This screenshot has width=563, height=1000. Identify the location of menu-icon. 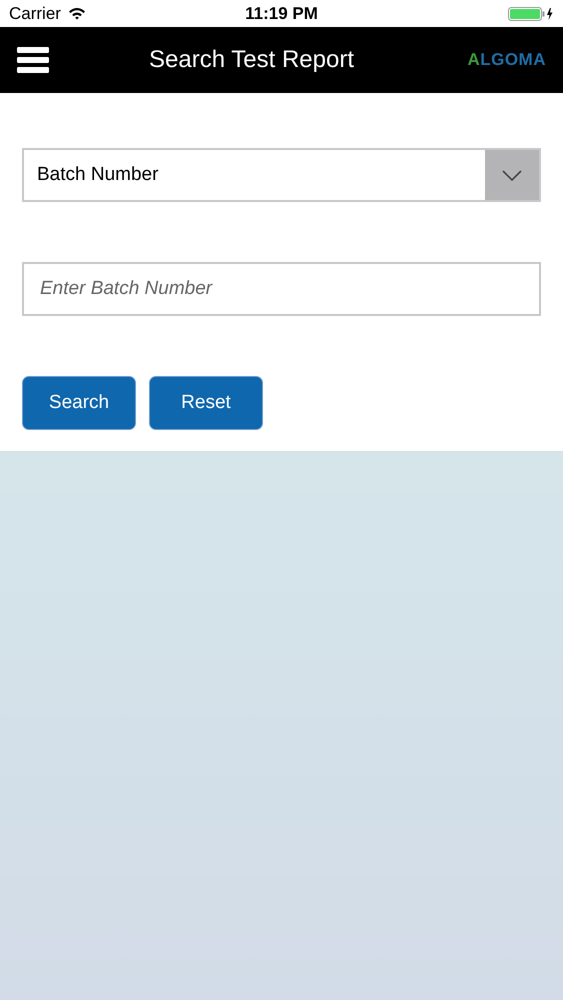
(33, 60).